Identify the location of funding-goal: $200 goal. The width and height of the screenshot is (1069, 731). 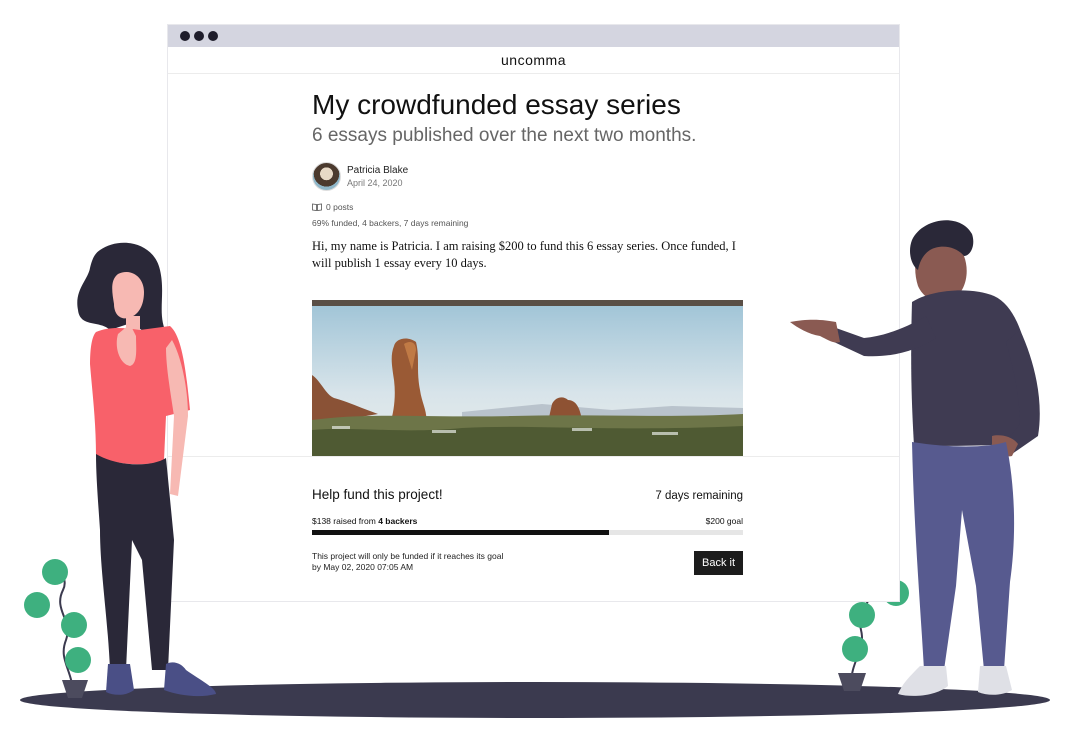
(724, 521).